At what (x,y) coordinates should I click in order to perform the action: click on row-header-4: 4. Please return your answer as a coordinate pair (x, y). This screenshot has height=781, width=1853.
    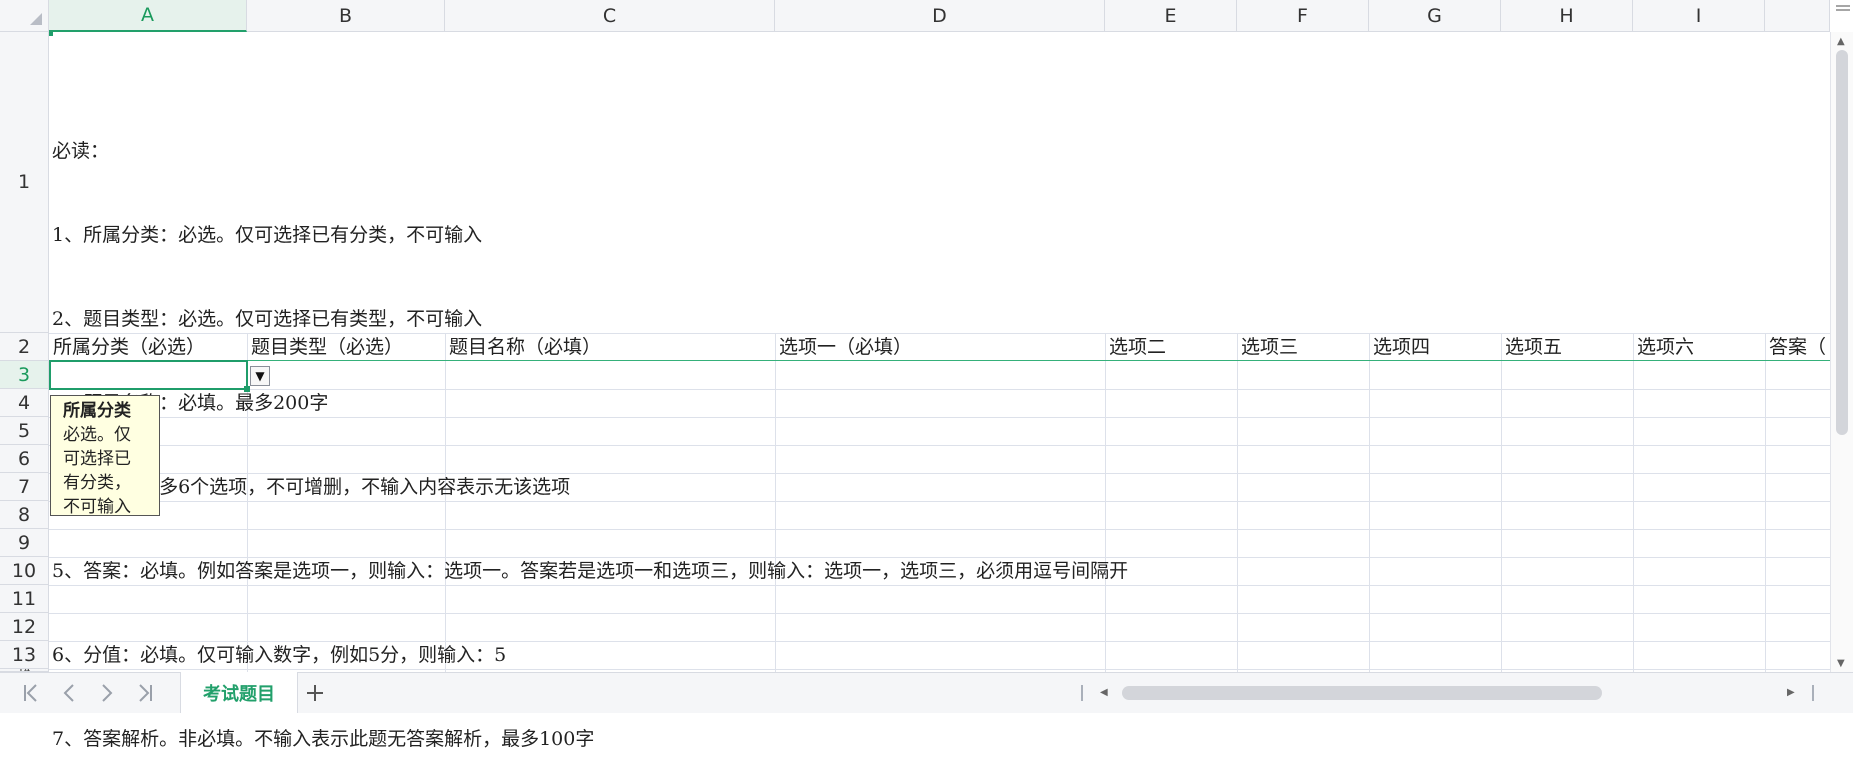
    Looking at the image, I should click on (24, 403).